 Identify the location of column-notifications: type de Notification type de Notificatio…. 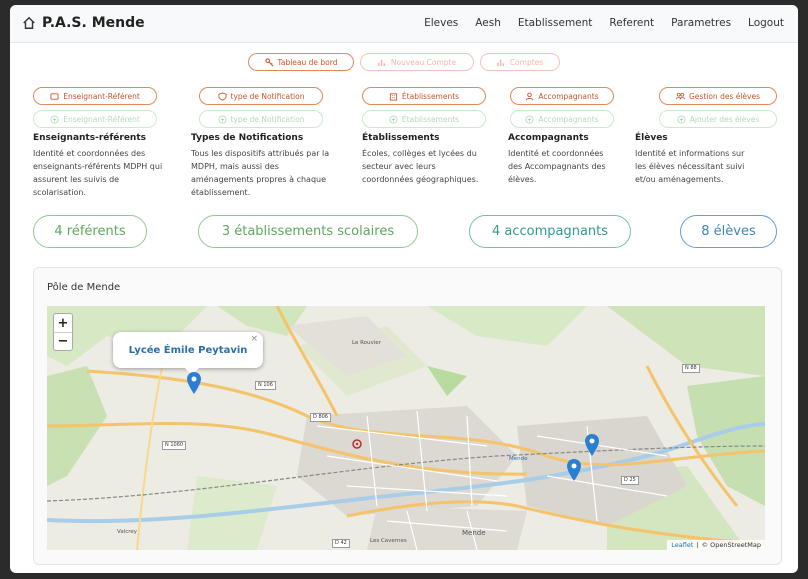
(276, 143).